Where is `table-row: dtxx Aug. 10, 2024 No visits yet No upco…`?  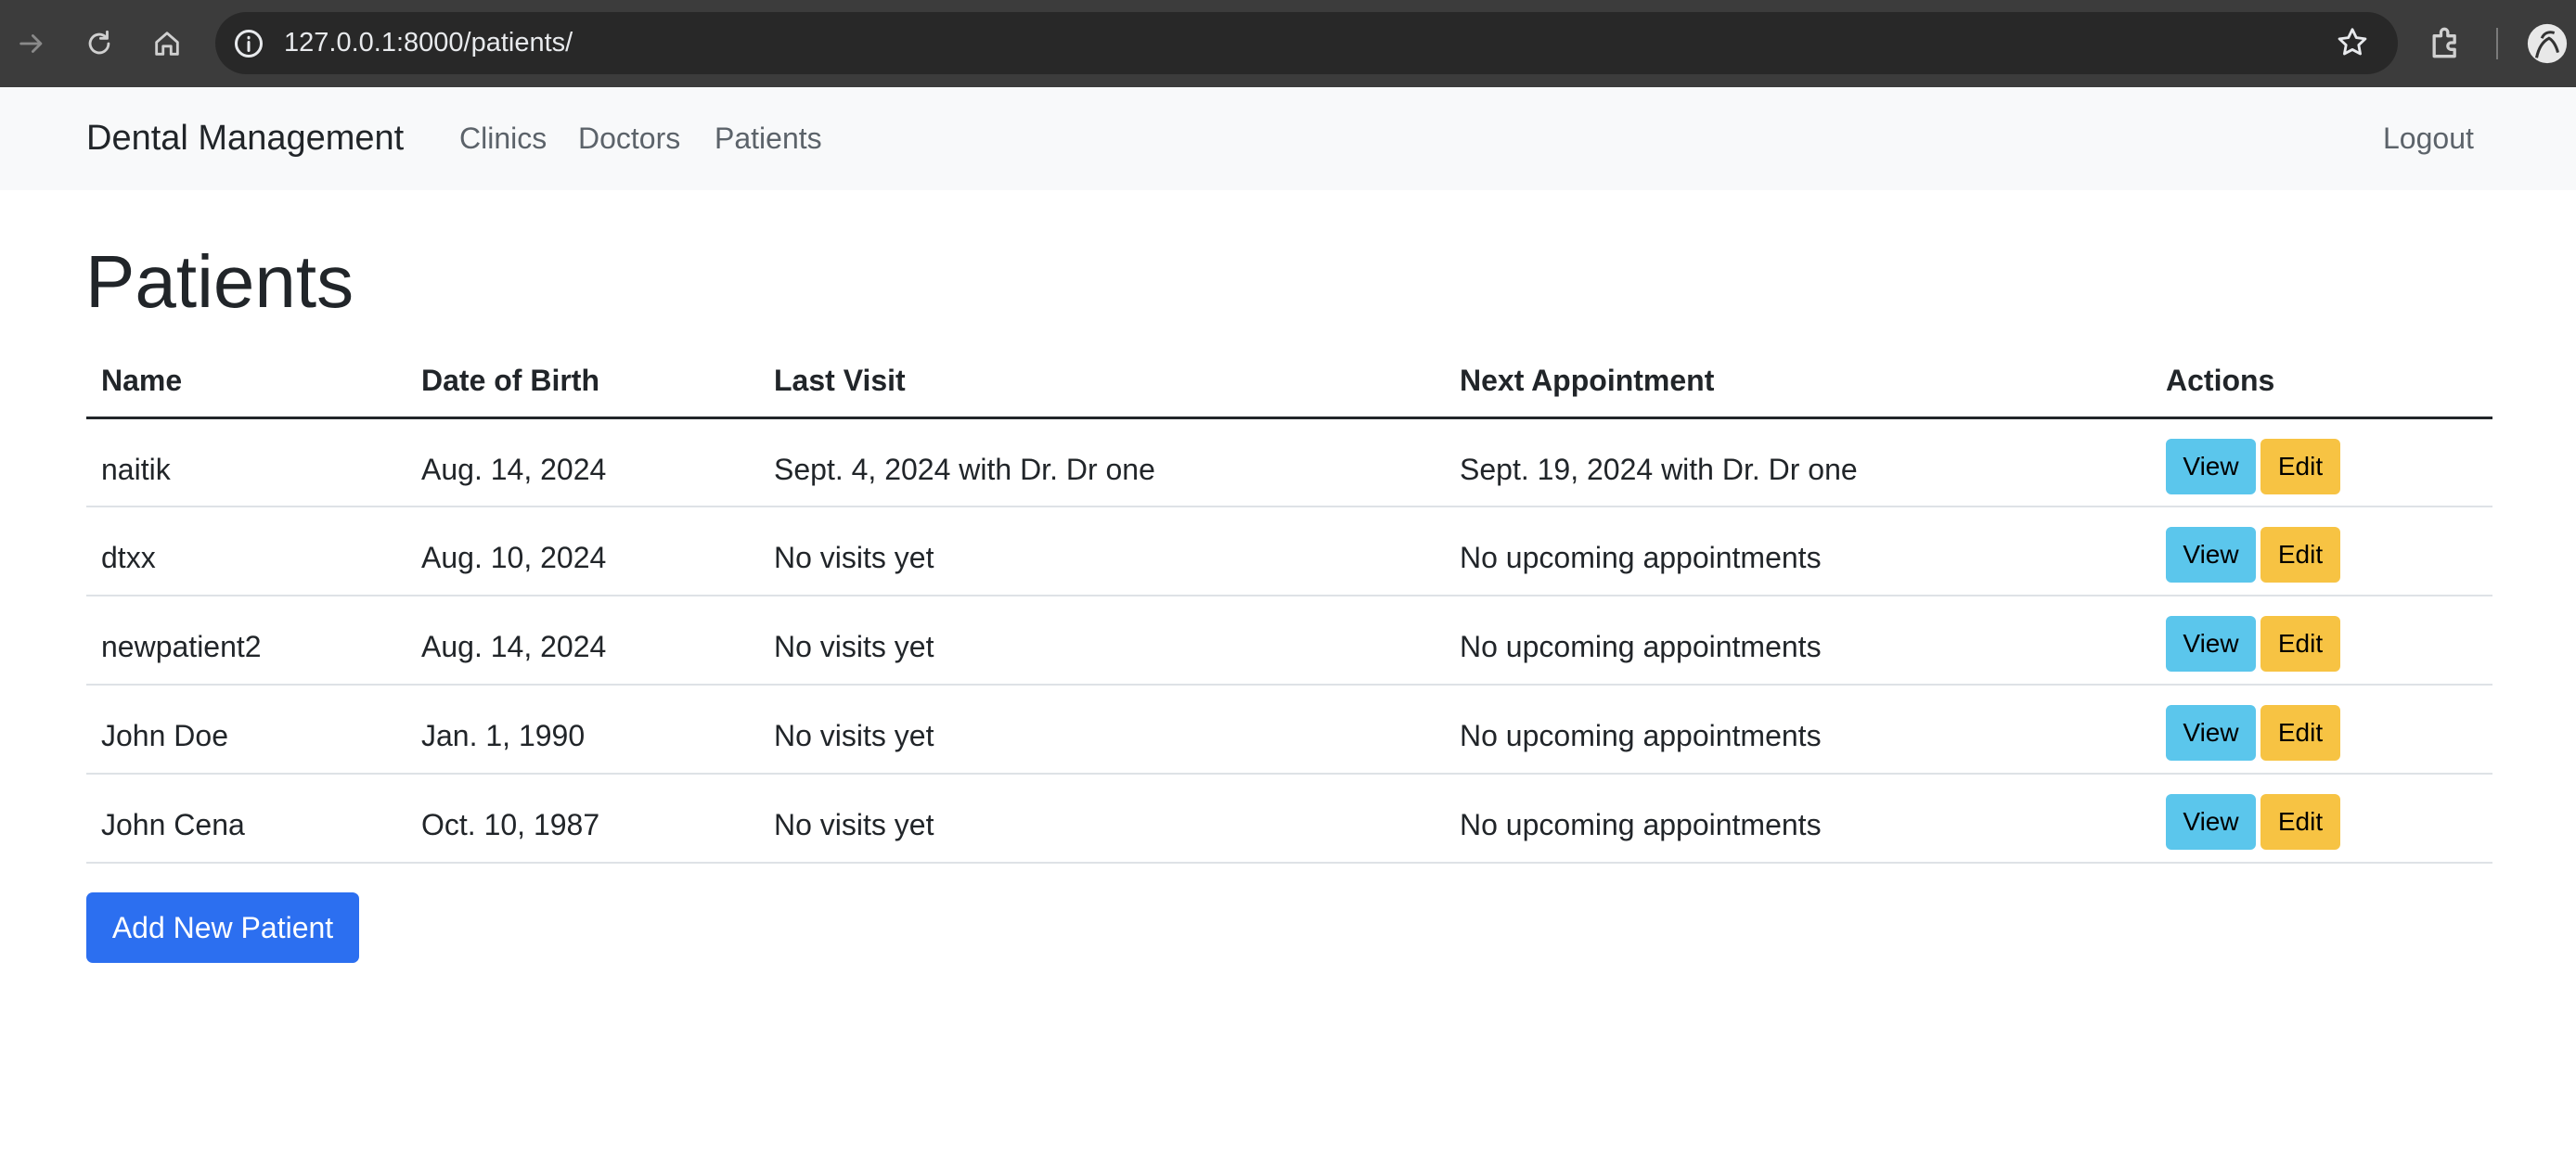 table-row: dtxx Aug. 10, 2024 No visits yet No upco… is located at coordinates (1289, 551).